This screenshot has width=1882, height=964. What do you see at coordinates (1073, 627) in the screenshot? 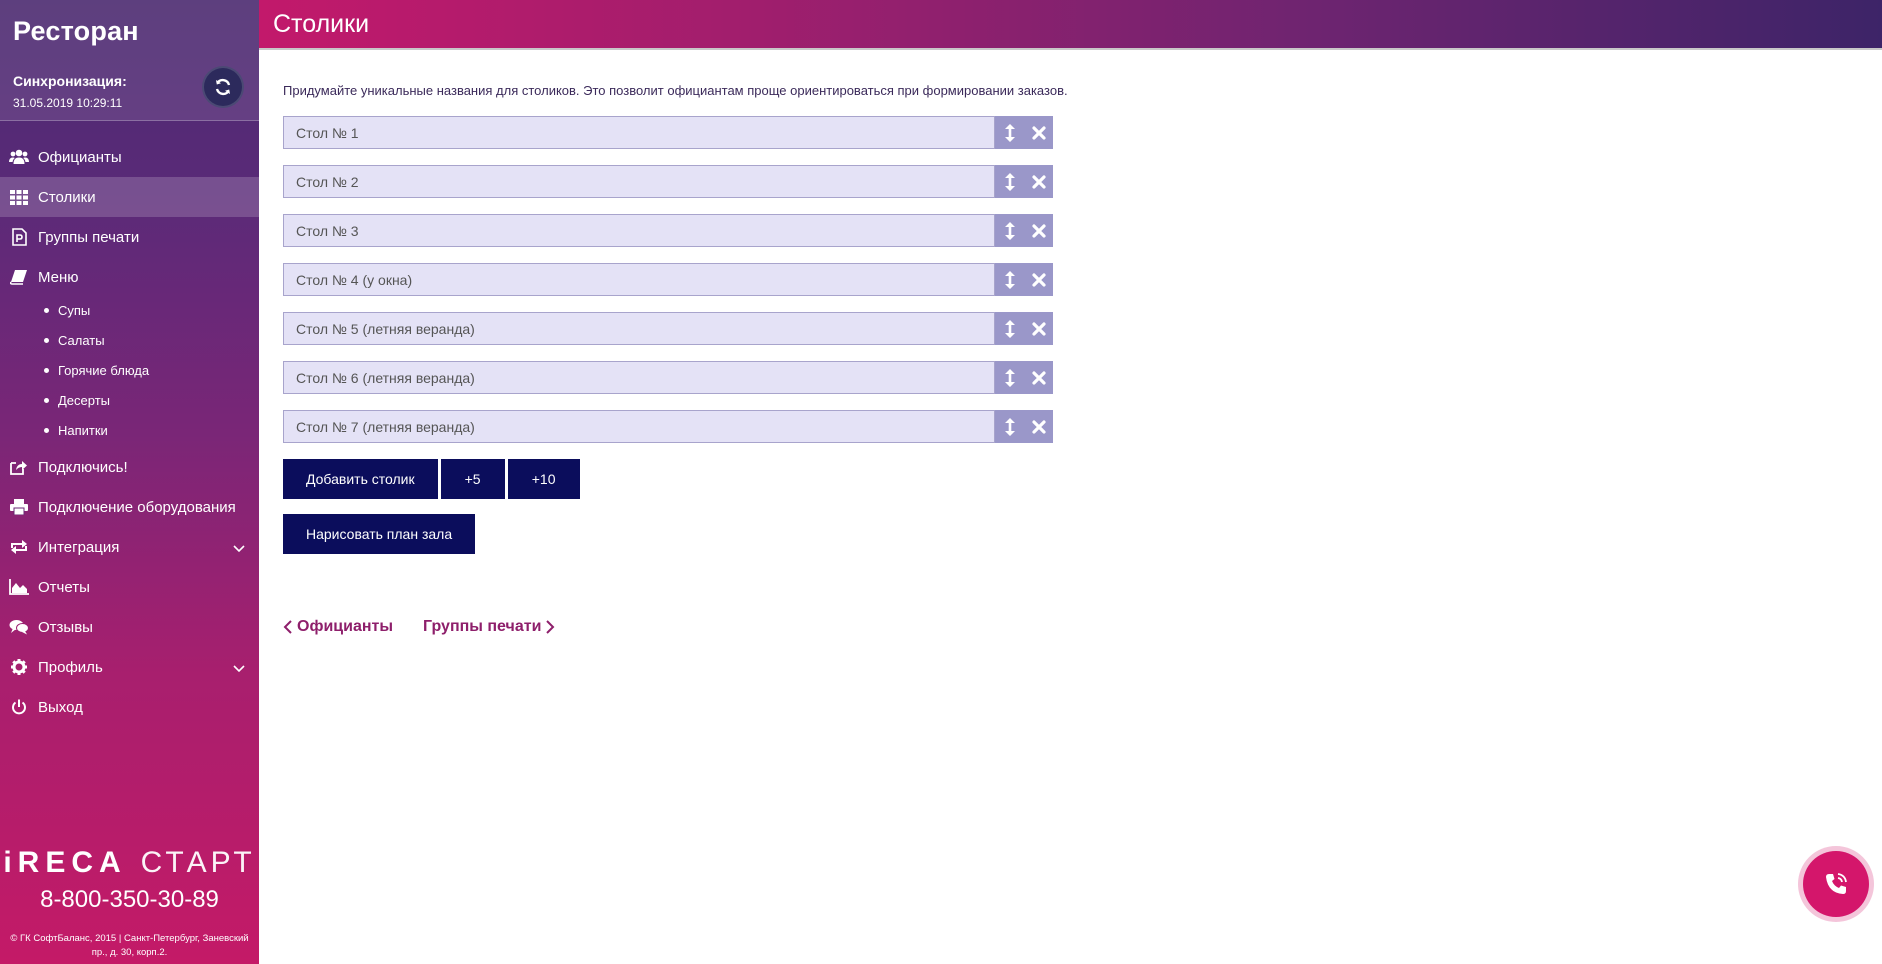
I see `page-navigation: Официанты Группы печати` at bounding box center [1073, 627].